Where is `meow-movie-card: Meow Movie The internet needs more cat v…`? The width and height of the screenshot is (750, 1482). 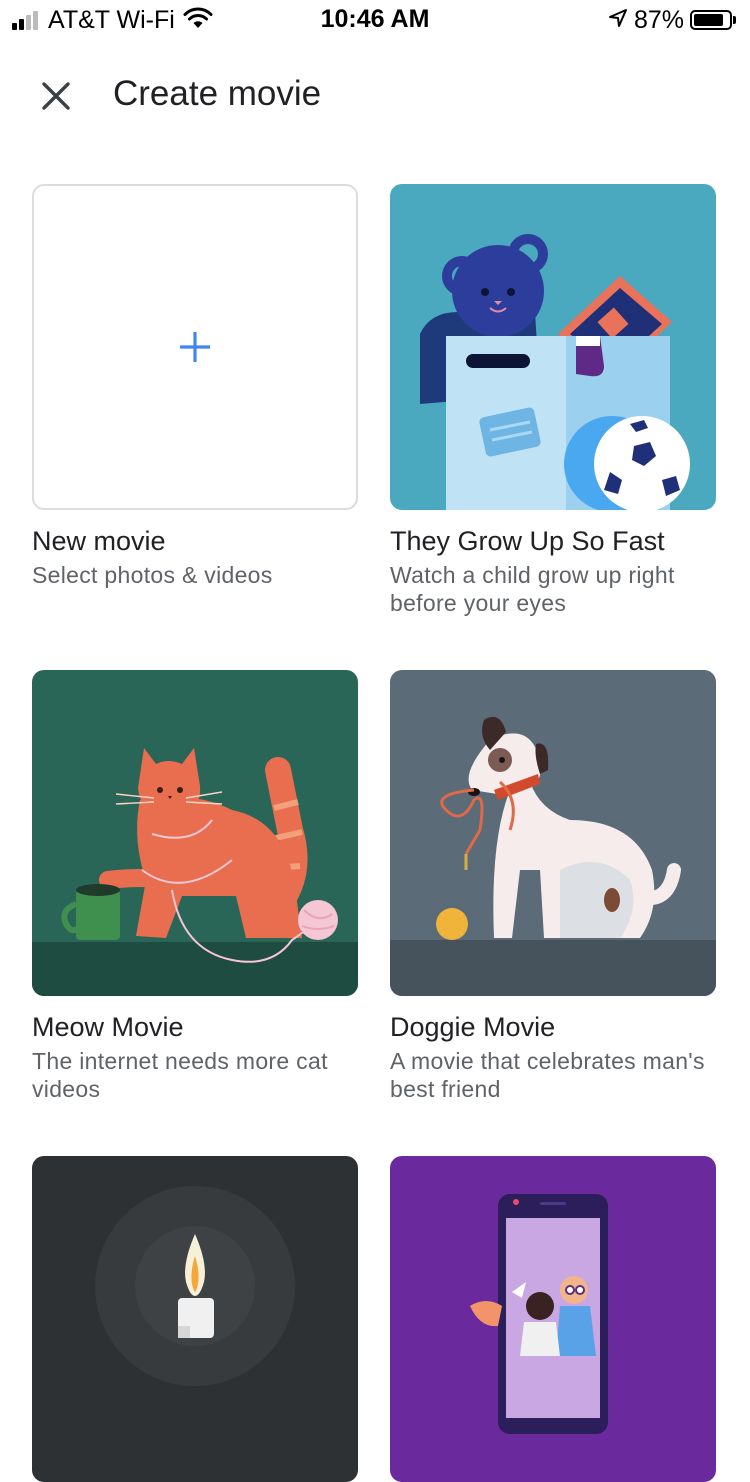 meow-movie-card: Meow Movie The internet needs more cat v… is located at coordinates (195, 886).